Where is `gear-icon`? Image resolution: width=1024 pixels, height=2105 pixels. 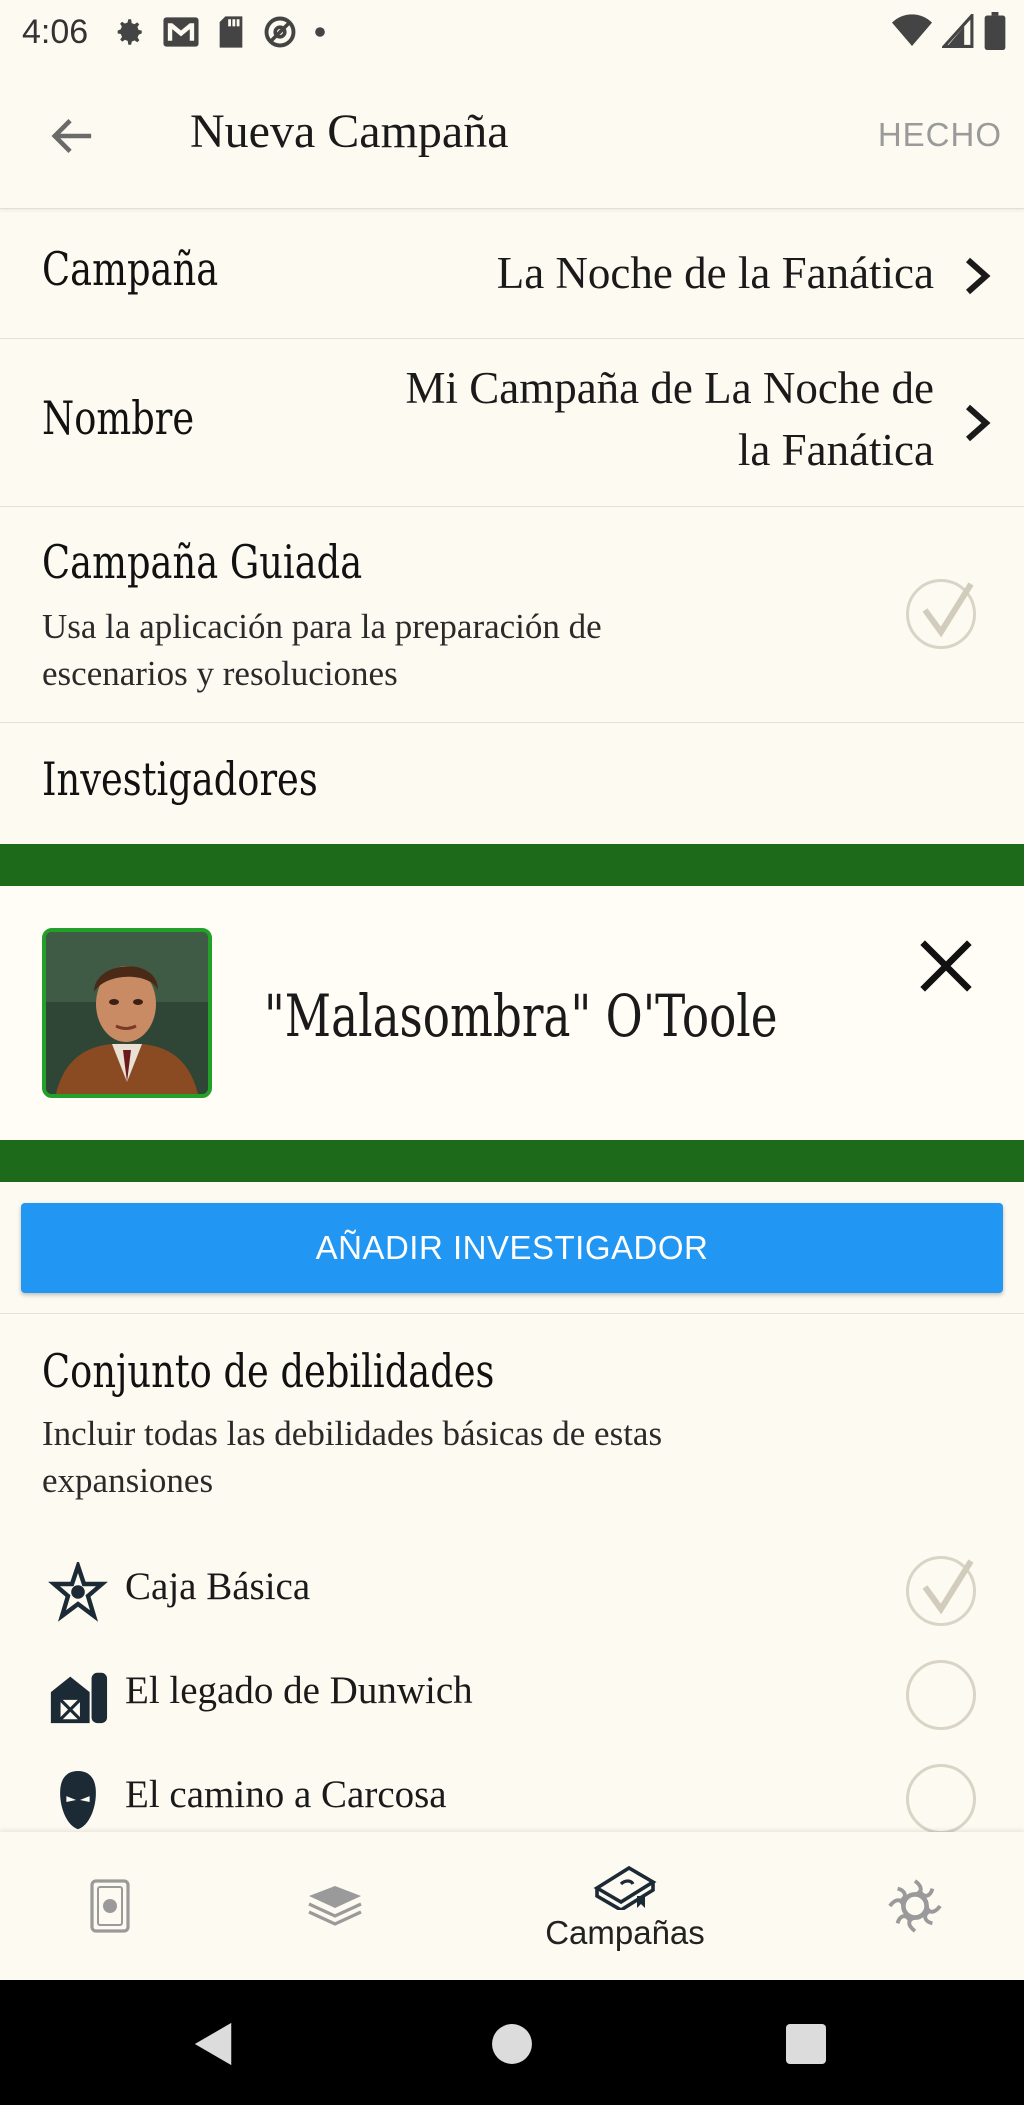 gear-icon is located at coordinates (129, 32).